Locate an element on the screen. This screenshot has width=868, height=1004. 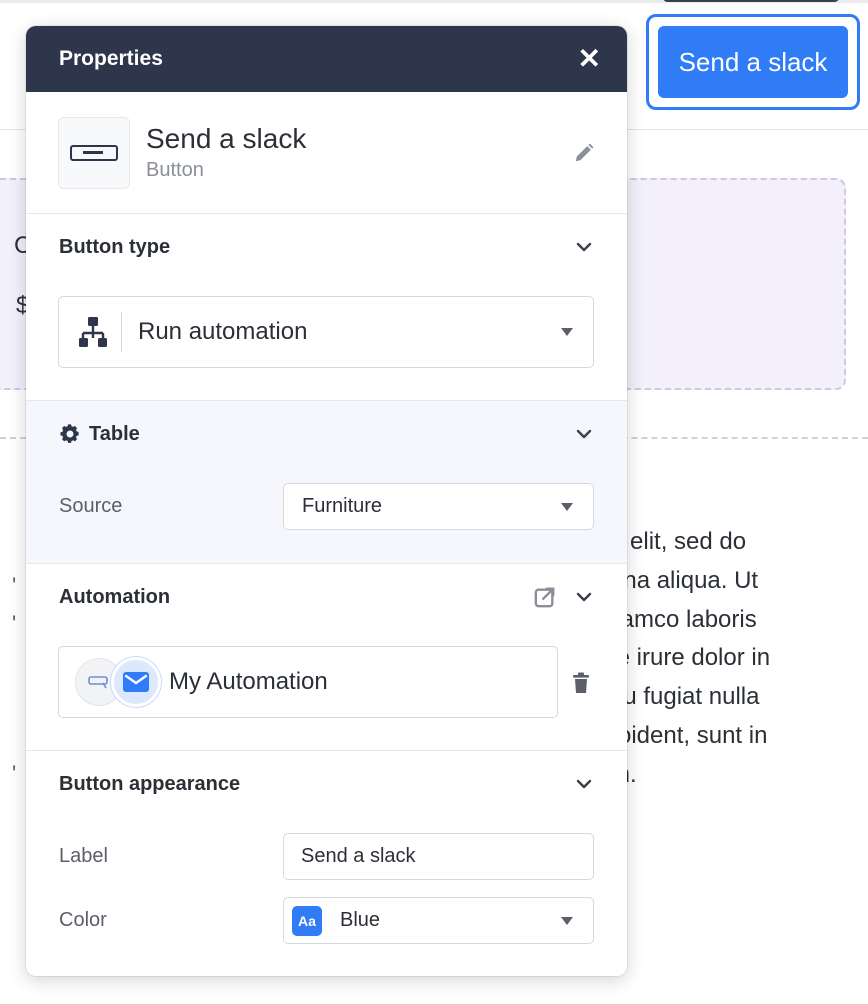
mail-icon is located at coordinates (136, 682).